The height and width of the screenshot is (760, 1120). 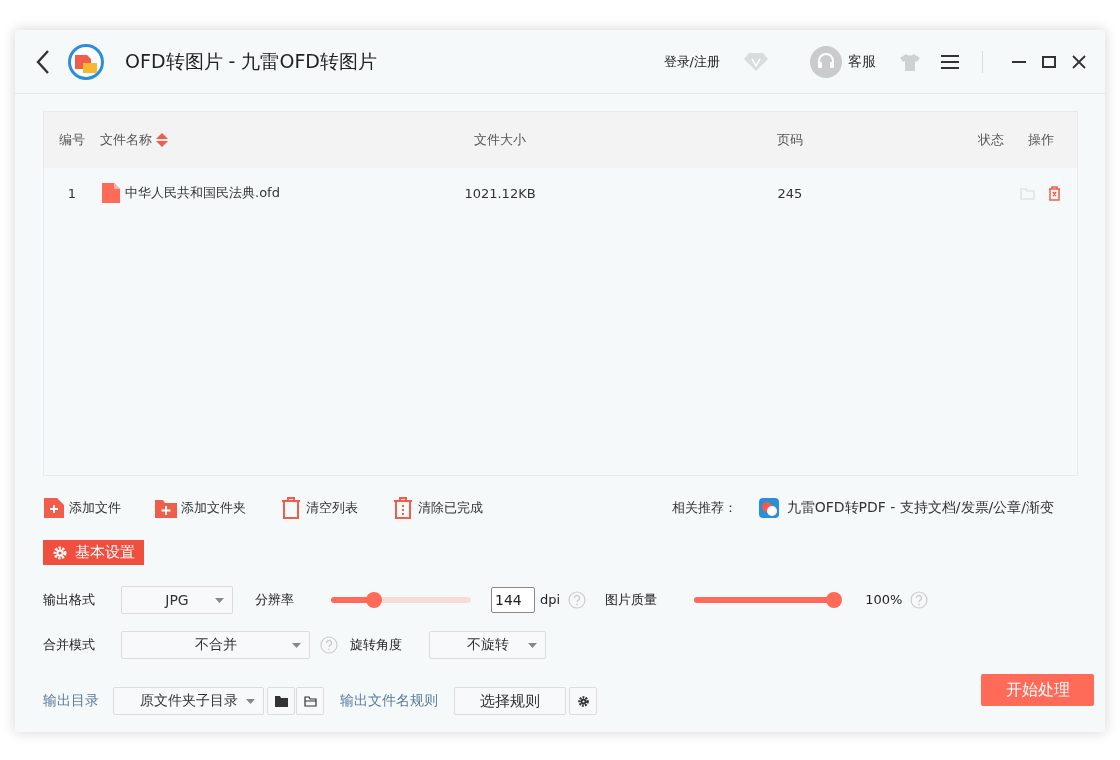 I want to click on quality-reading: 100%, so click(x=884, y=599).